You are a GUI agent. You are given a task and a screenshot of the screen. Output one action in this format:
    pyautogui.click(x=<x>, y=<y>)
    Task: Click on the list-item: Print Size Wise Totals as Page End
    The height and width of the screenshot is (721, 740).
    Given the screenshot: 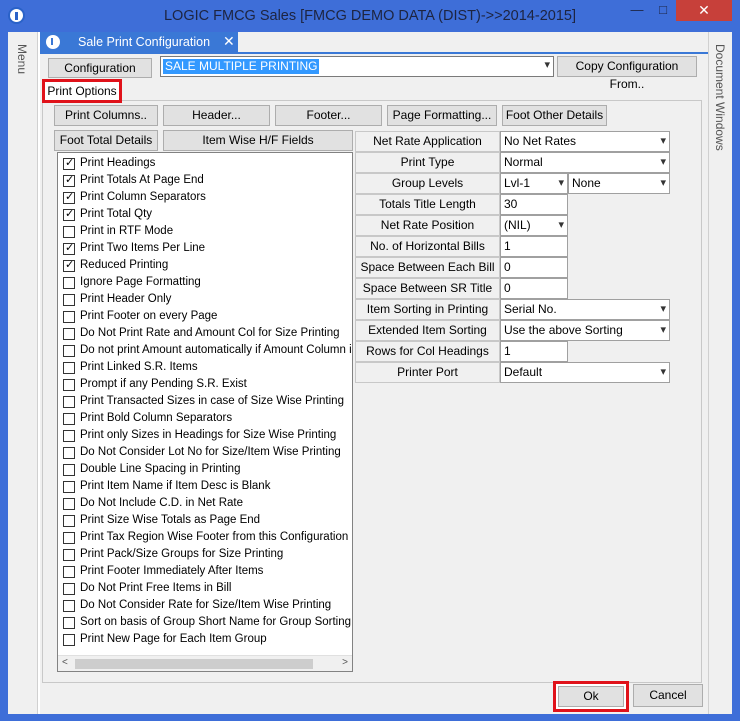 What is the action you would take?
    pyautogui.click(x=207, y=521)
    